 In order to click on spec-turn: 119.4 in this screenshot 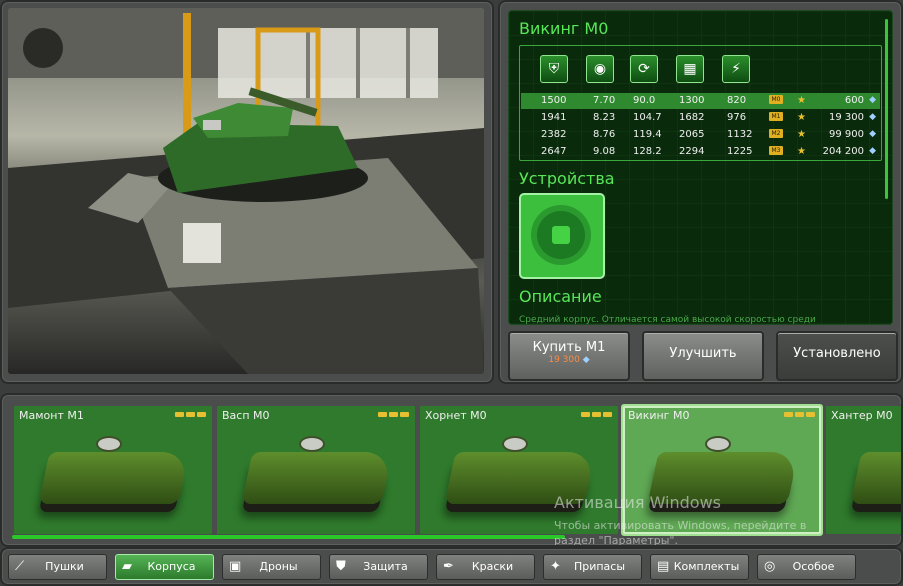, I will do `click(647, 134)`.